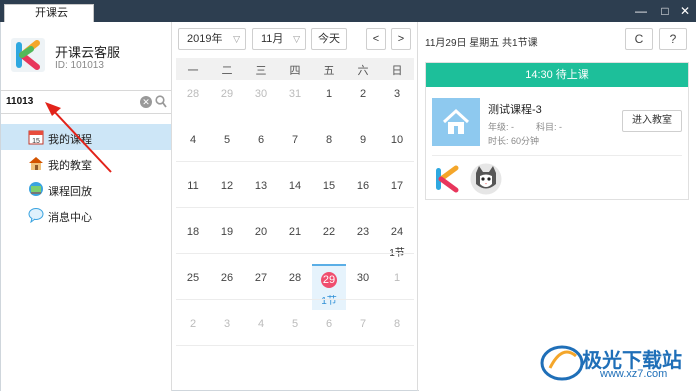 The height and width of the screenshot is (391, 696). I want to click on today-button: 今天, so click(329, 39).